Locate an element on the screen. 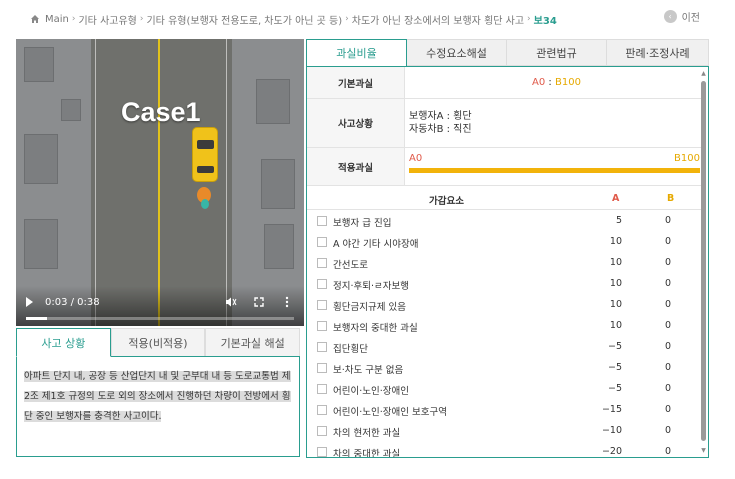 This screenshot has width=735, height=479. factor-row: 차의 현저한 과실 −10 0 is located at coordinates (505, 431).